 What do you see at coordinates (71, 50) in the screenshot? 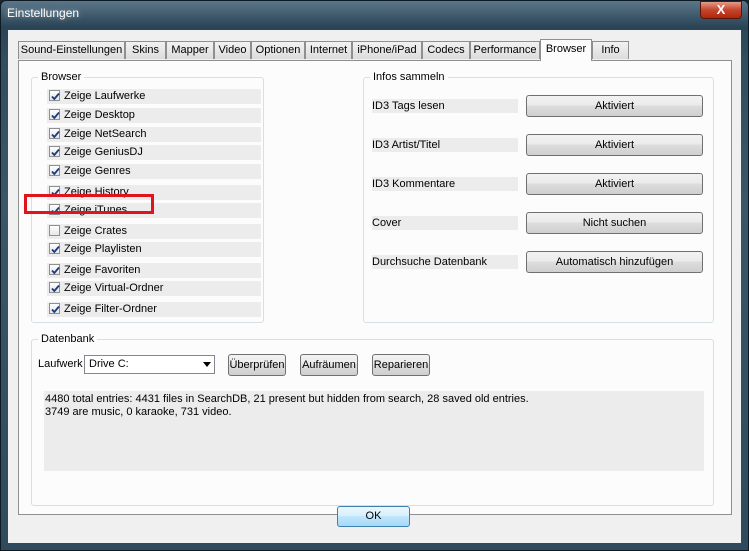
I see `tab-sound-einstellungen: Sound-Einstellungen` at bounding box center [71, 50].